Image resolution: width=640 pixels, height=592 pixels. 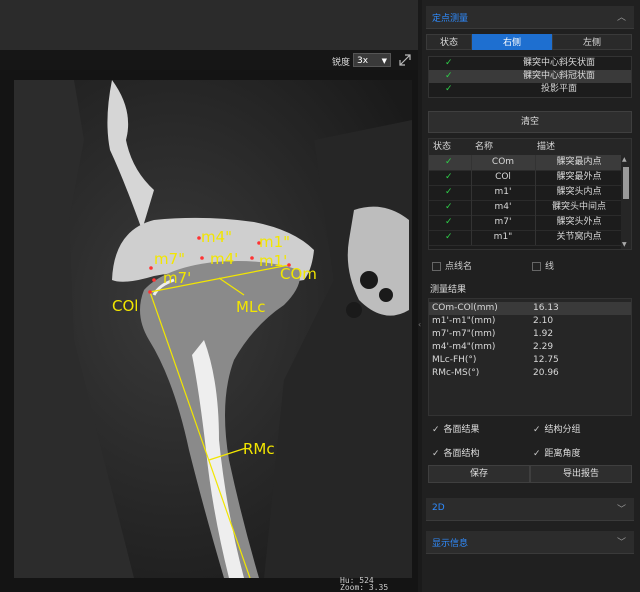 I want to click on point-desc: 髁突头内点, so click(x=579, y=192).